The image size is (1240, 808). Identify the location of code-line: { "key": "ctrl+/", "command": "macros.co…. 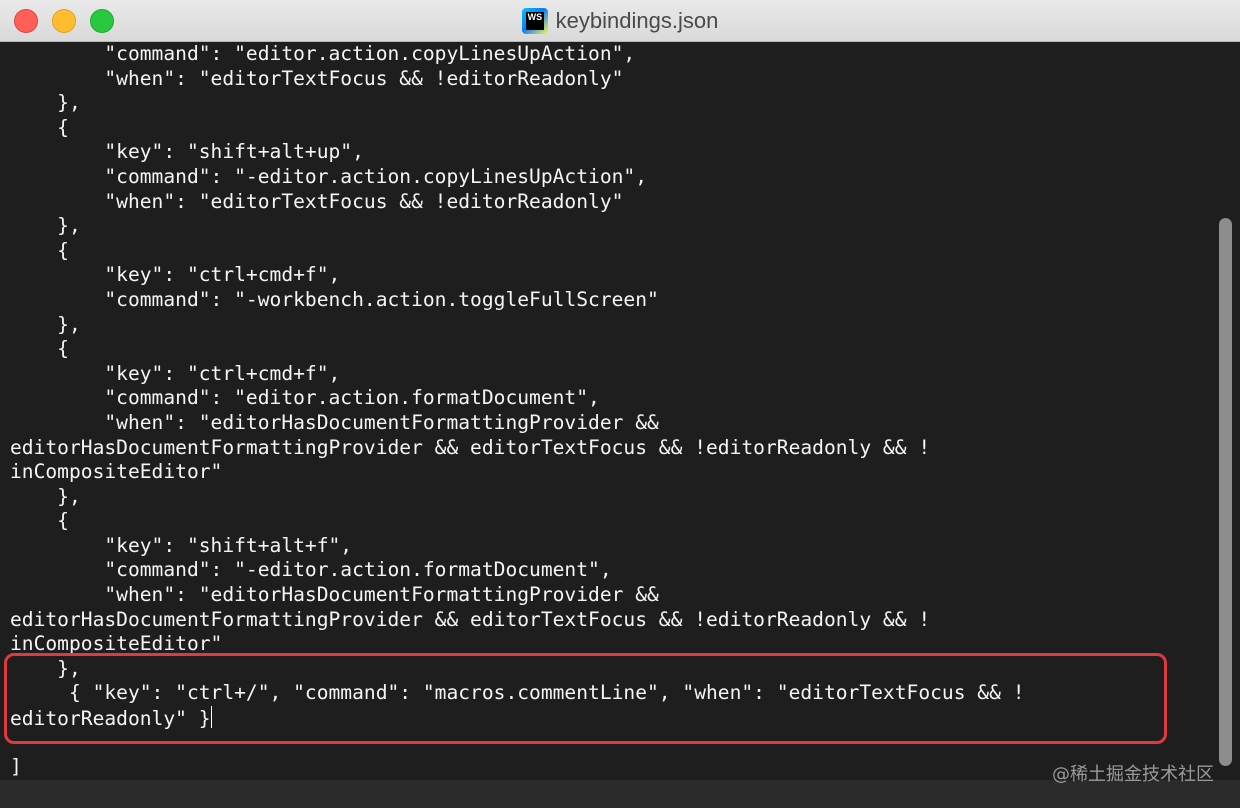
(610, 693).